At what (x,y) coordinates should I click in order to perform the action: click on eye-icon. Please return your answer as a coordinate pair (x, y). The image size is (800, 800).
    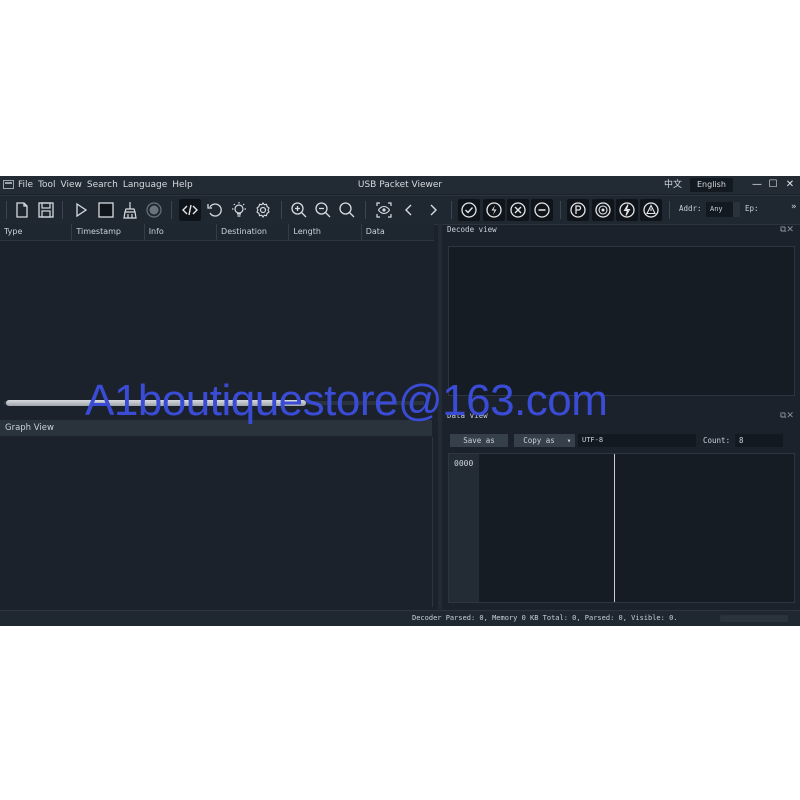
    Looking at the image, I should click on (384, 210).